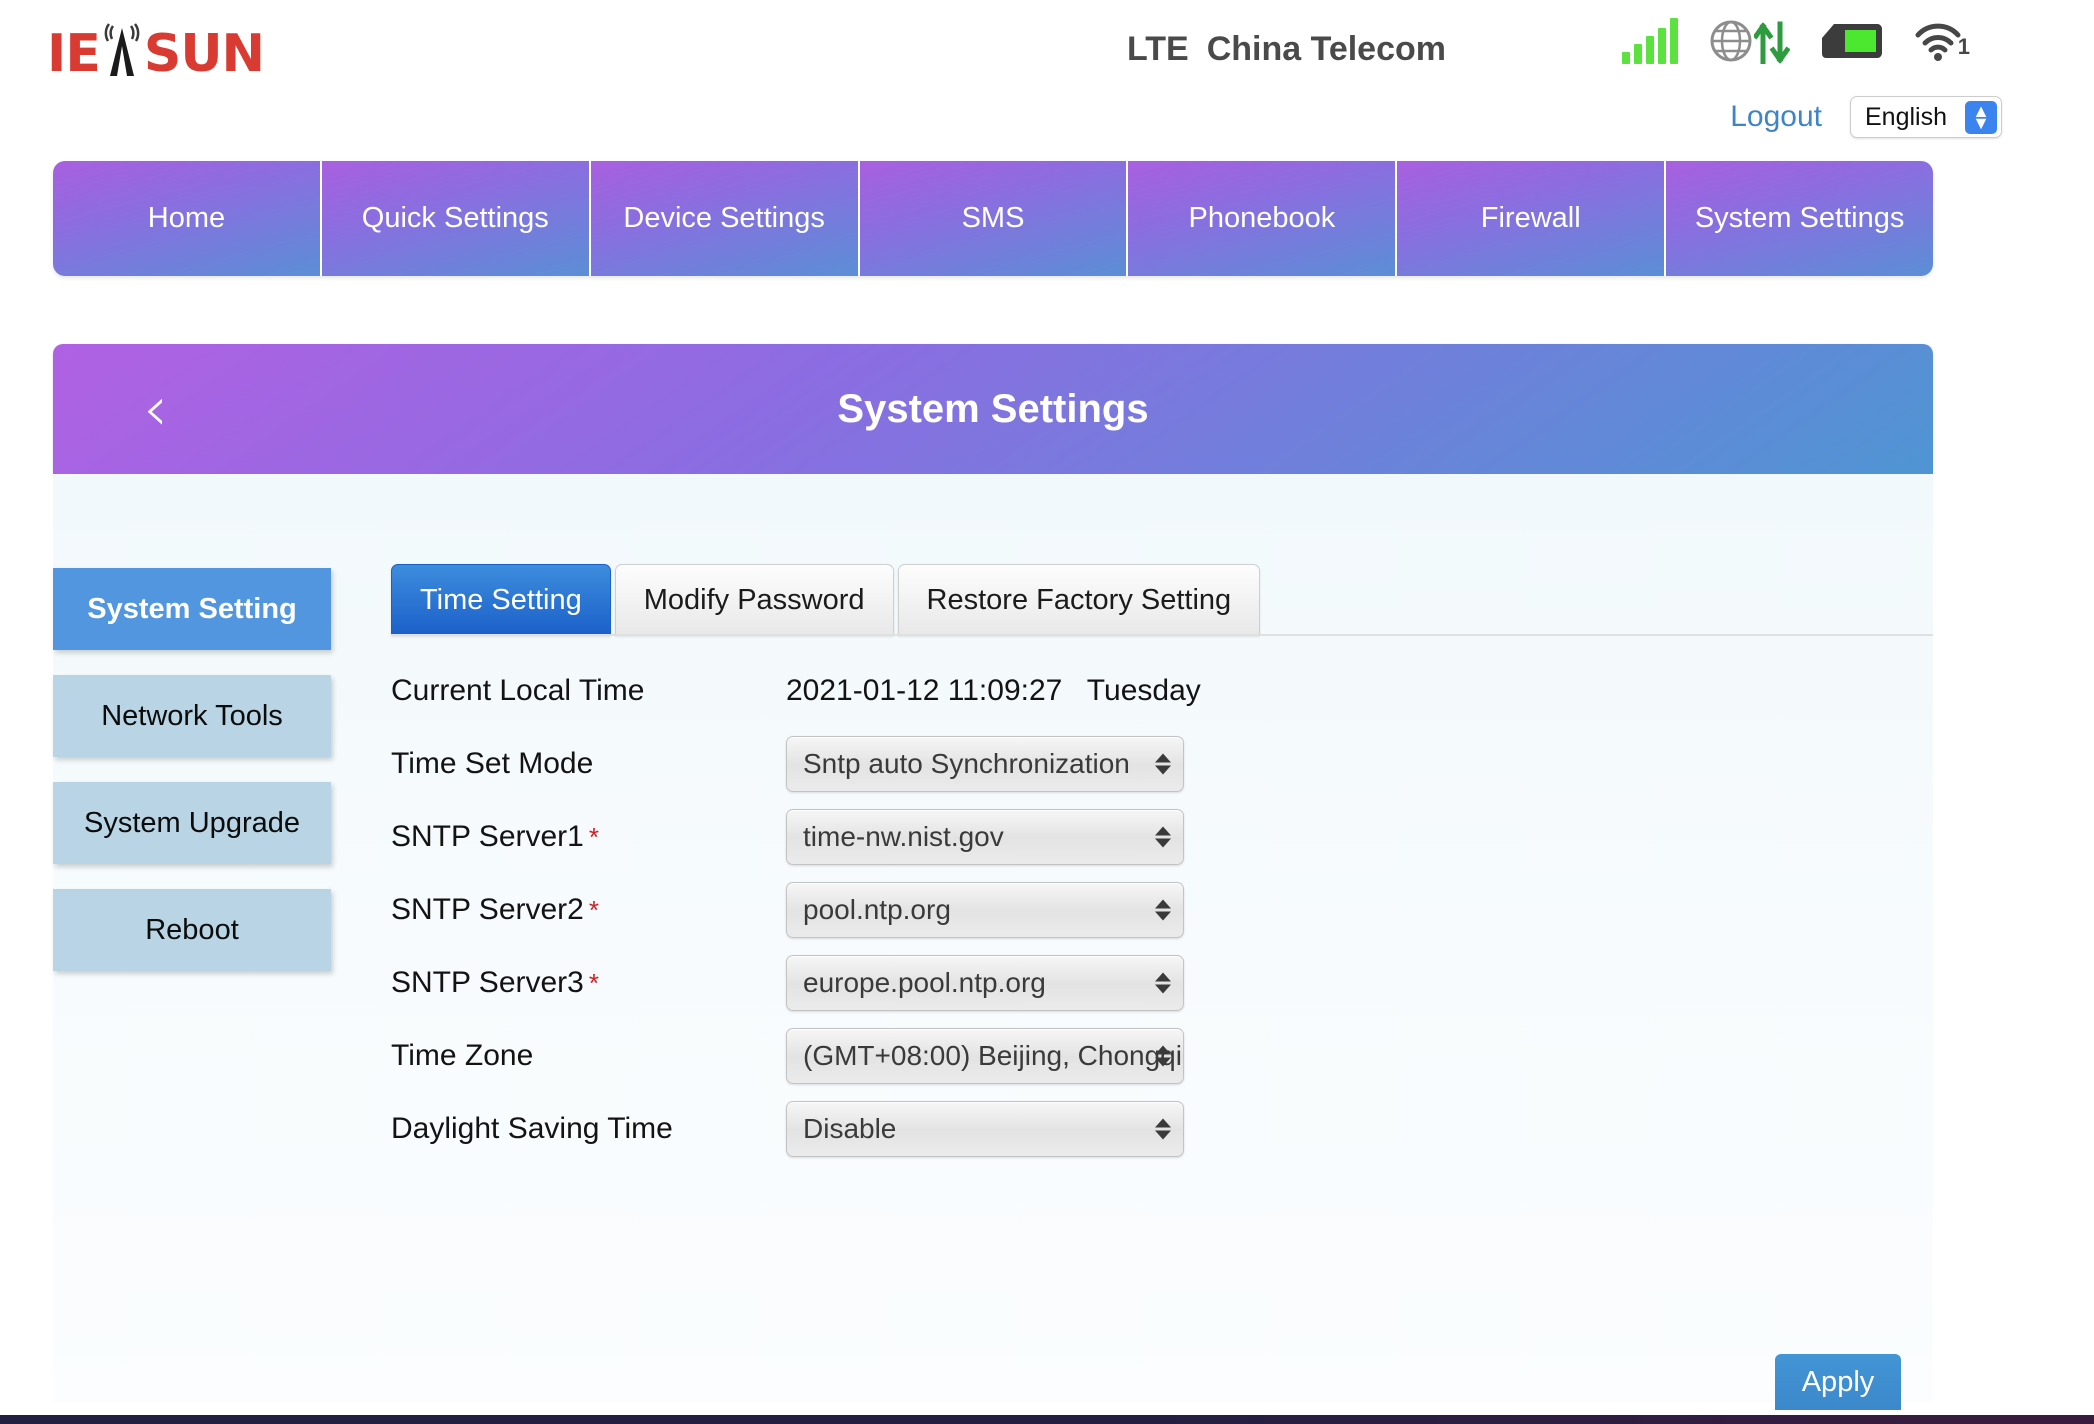 The image size is (2094, 1424). What do you see at coordinates (1157, 49) in the screenshot?
I see `network-type-label: LTE` at bounding box center [1157, 49].